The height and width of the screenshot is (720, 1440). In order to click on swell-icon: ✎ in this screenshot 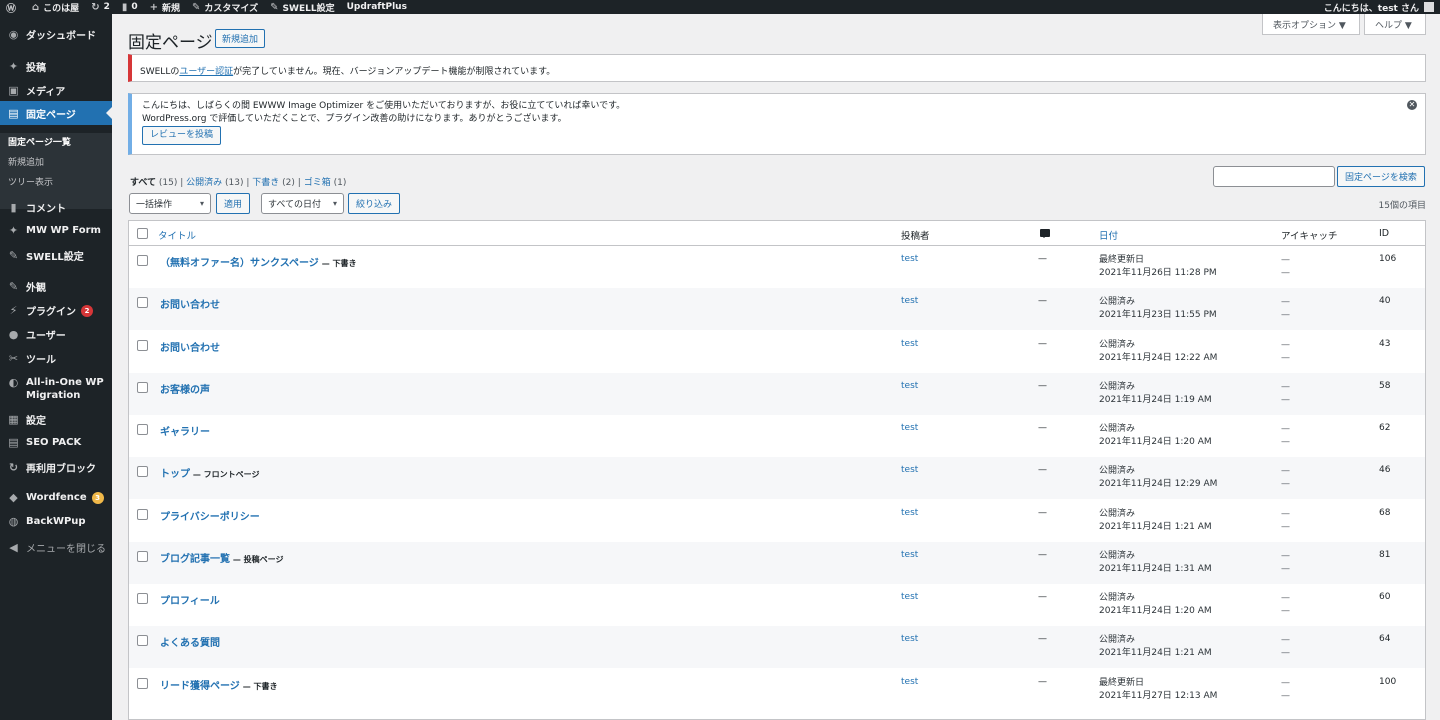, I will do `click(13, 255)`.